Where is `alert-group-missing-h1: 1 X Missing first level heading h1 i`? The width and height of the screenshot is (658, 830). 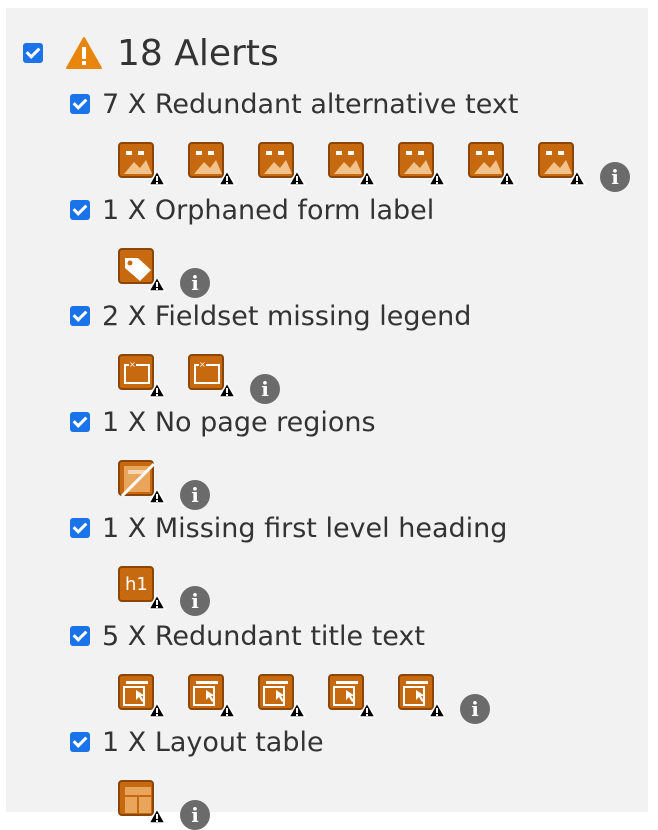
alert-group-missing-h1: 1 X Missing first level heading h1 i is located at coordinates (289, 564).